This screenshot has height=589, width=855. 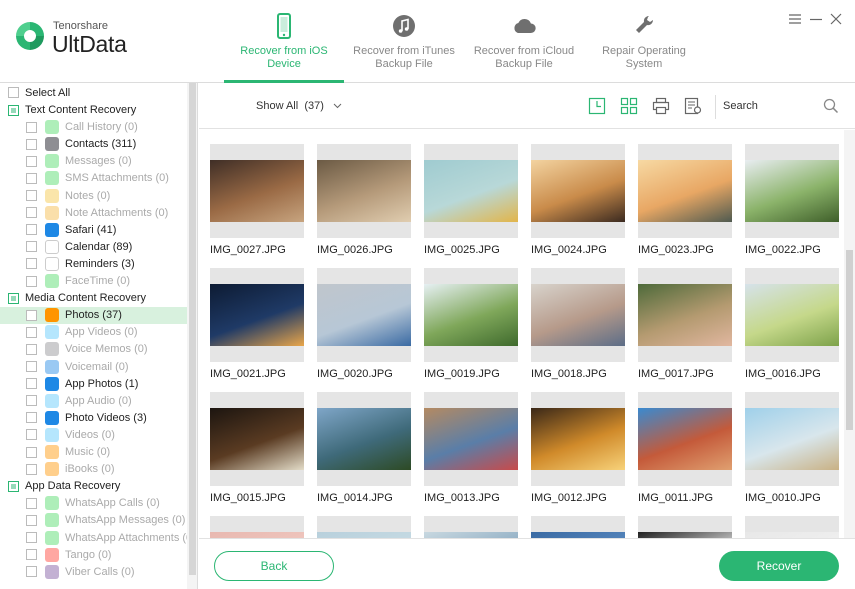 What do you see at coordinates (93, 92) in the screenshot?
I see `select-all-row: Select All` at bounding box center [93, 92].